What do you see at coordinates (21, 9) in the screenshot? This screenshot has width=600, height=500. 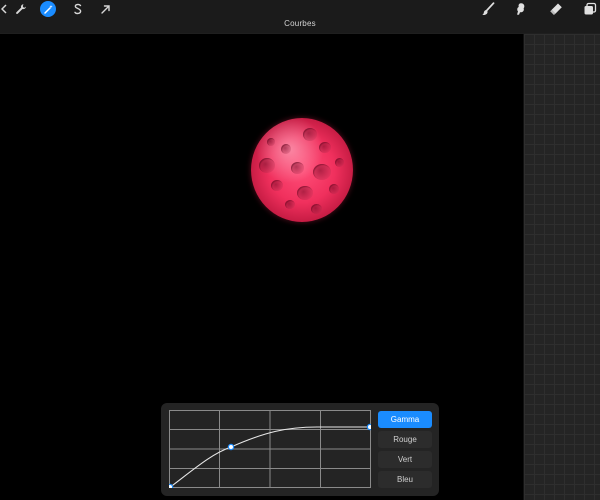 I see `actions-wrench-icon` at bounding box center [21, 9].